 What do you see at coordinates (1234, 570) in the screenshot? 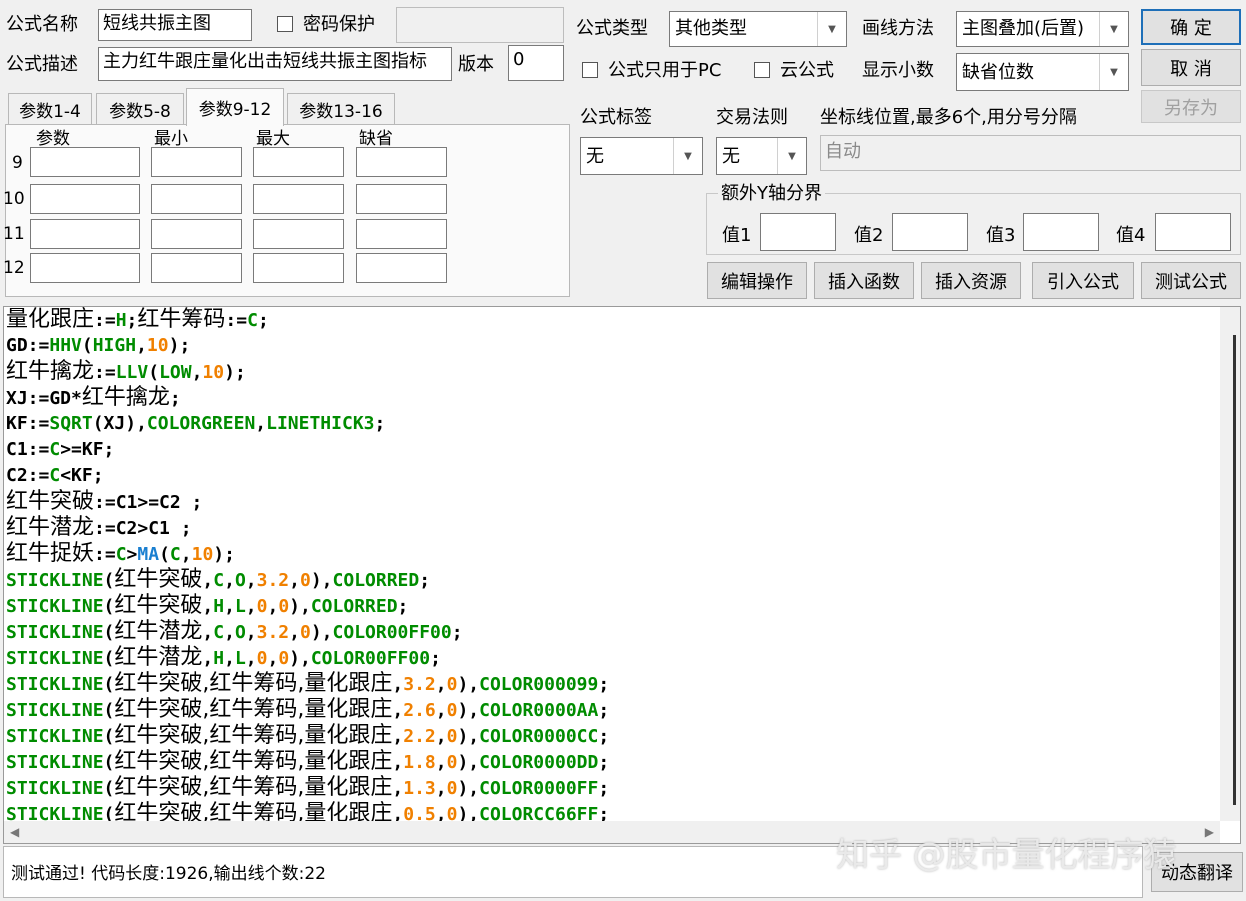
I see `scrollbar-thumb` at bounding box center [1234, 570].